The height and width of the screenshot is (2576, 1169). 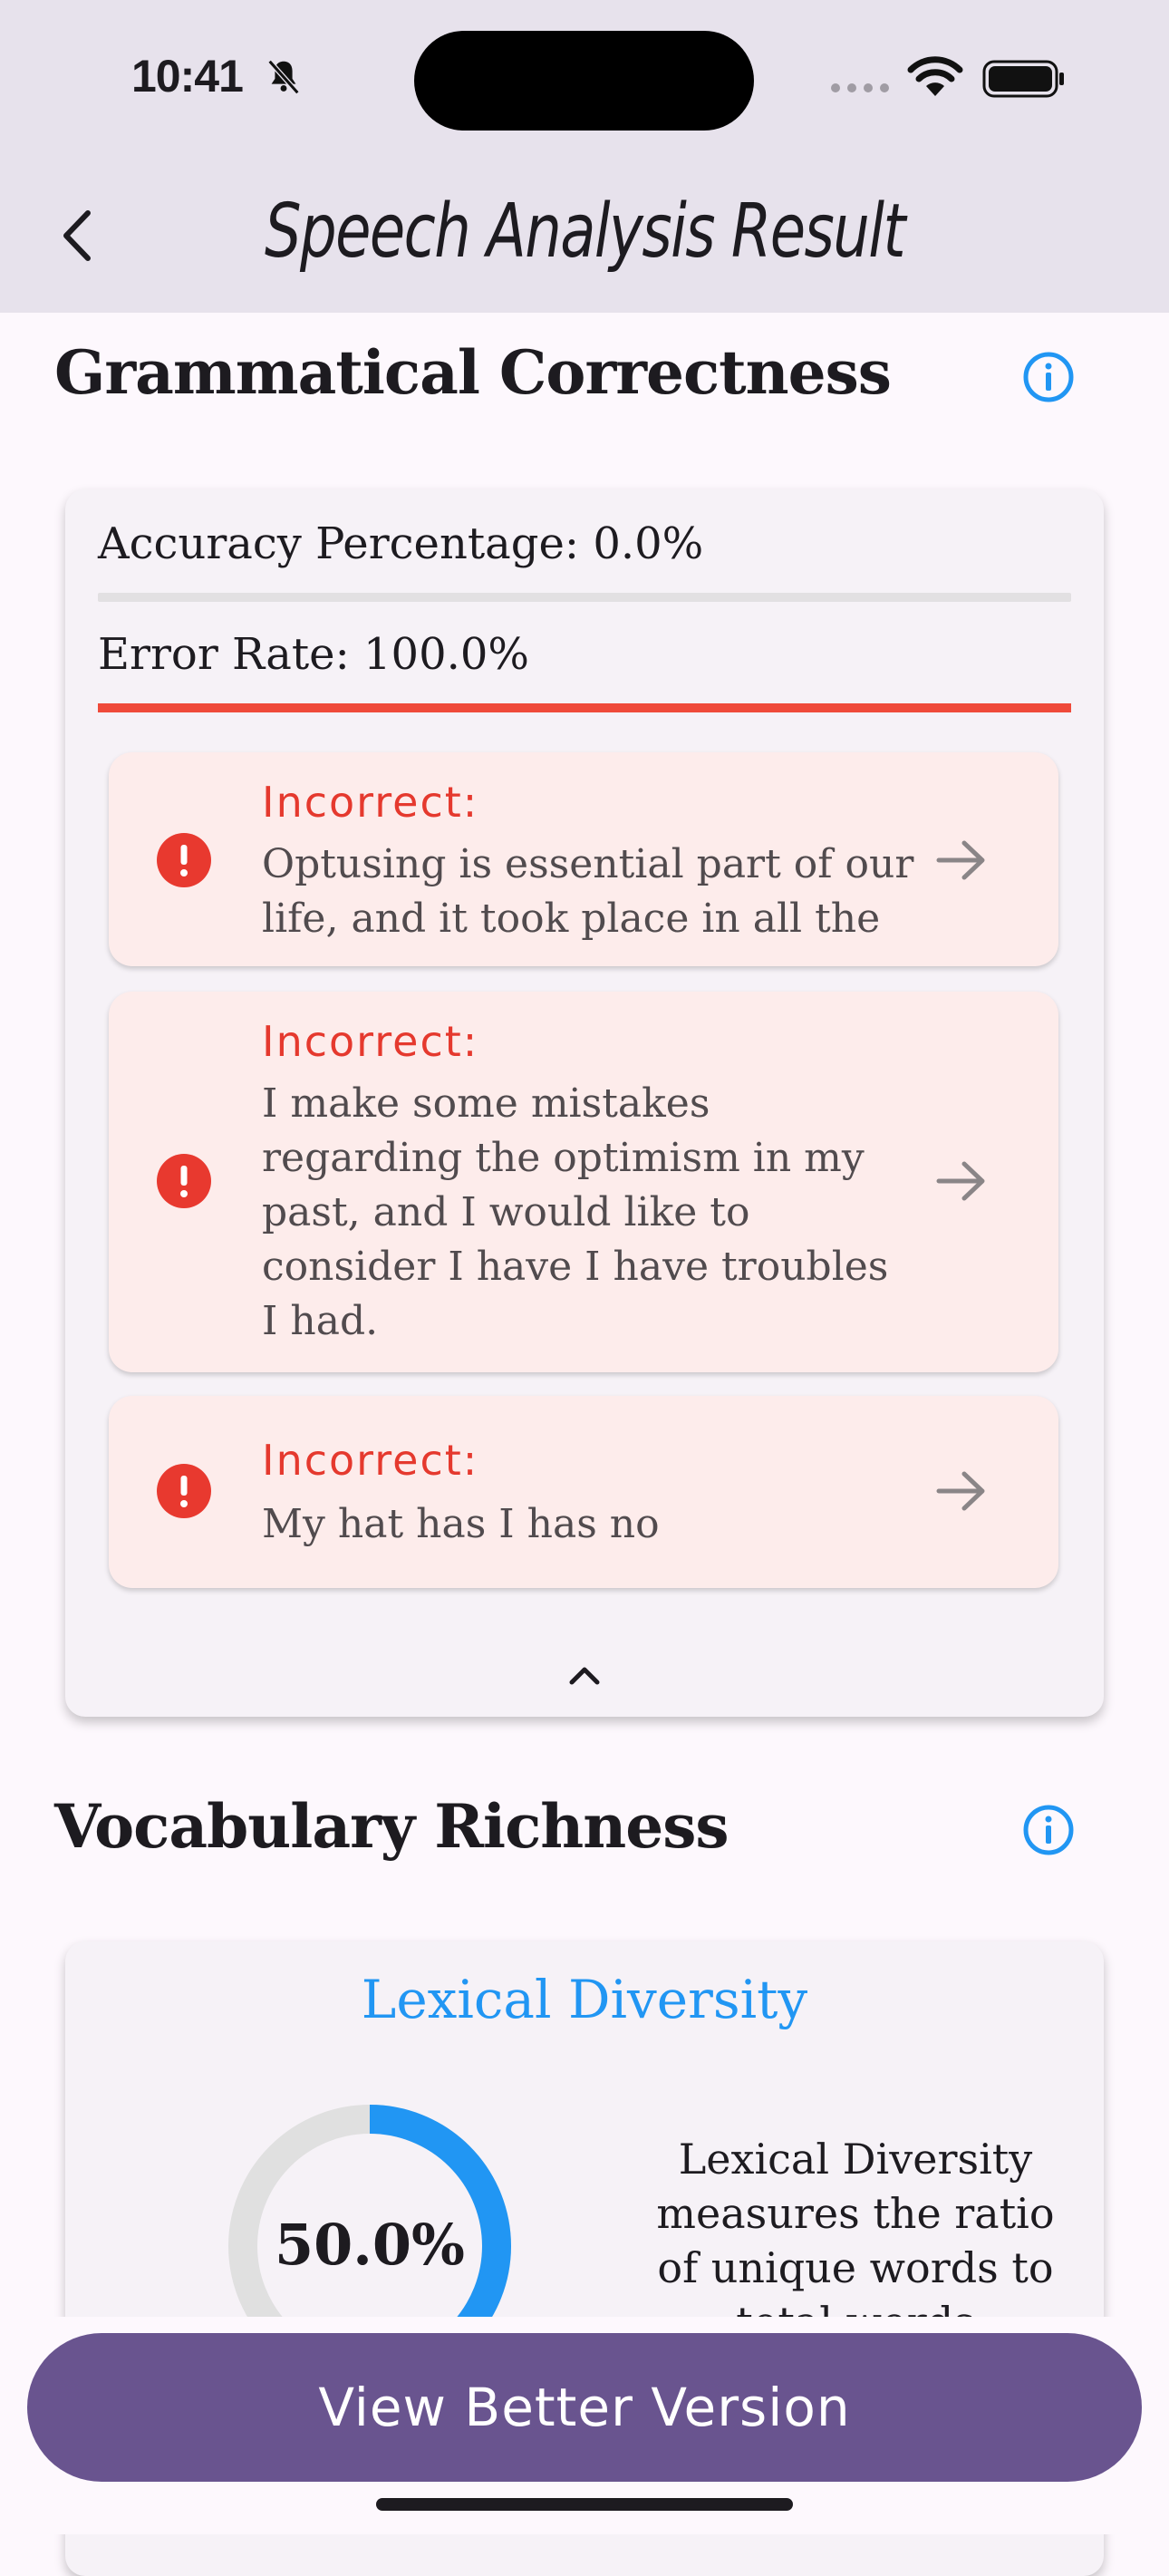 I want to click on lexical-diversity-value: 50.0%, so click(x=370, y=2245).